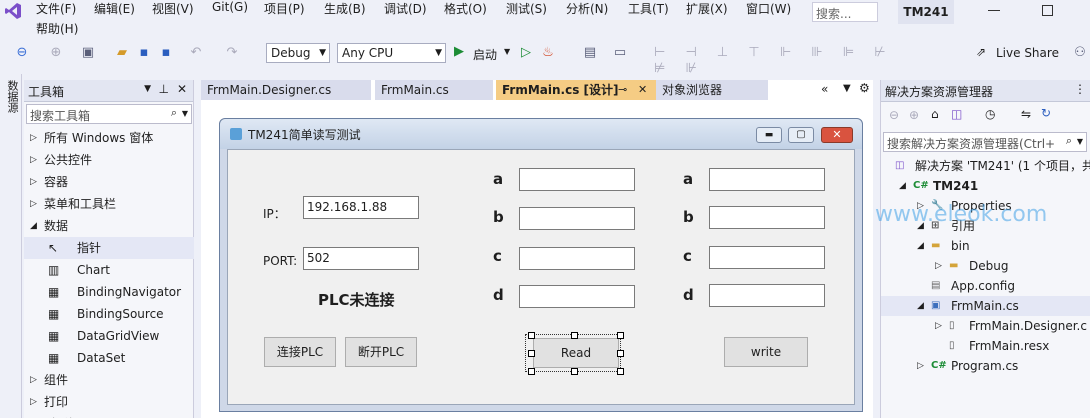 This screenshot has width=1090, height=418. What do you see at coordinates (109, 114) in the screenshot?
I see `toolbox-search: 搜索工具箱 ⌕ ▼` at bounding box center [109, 114].